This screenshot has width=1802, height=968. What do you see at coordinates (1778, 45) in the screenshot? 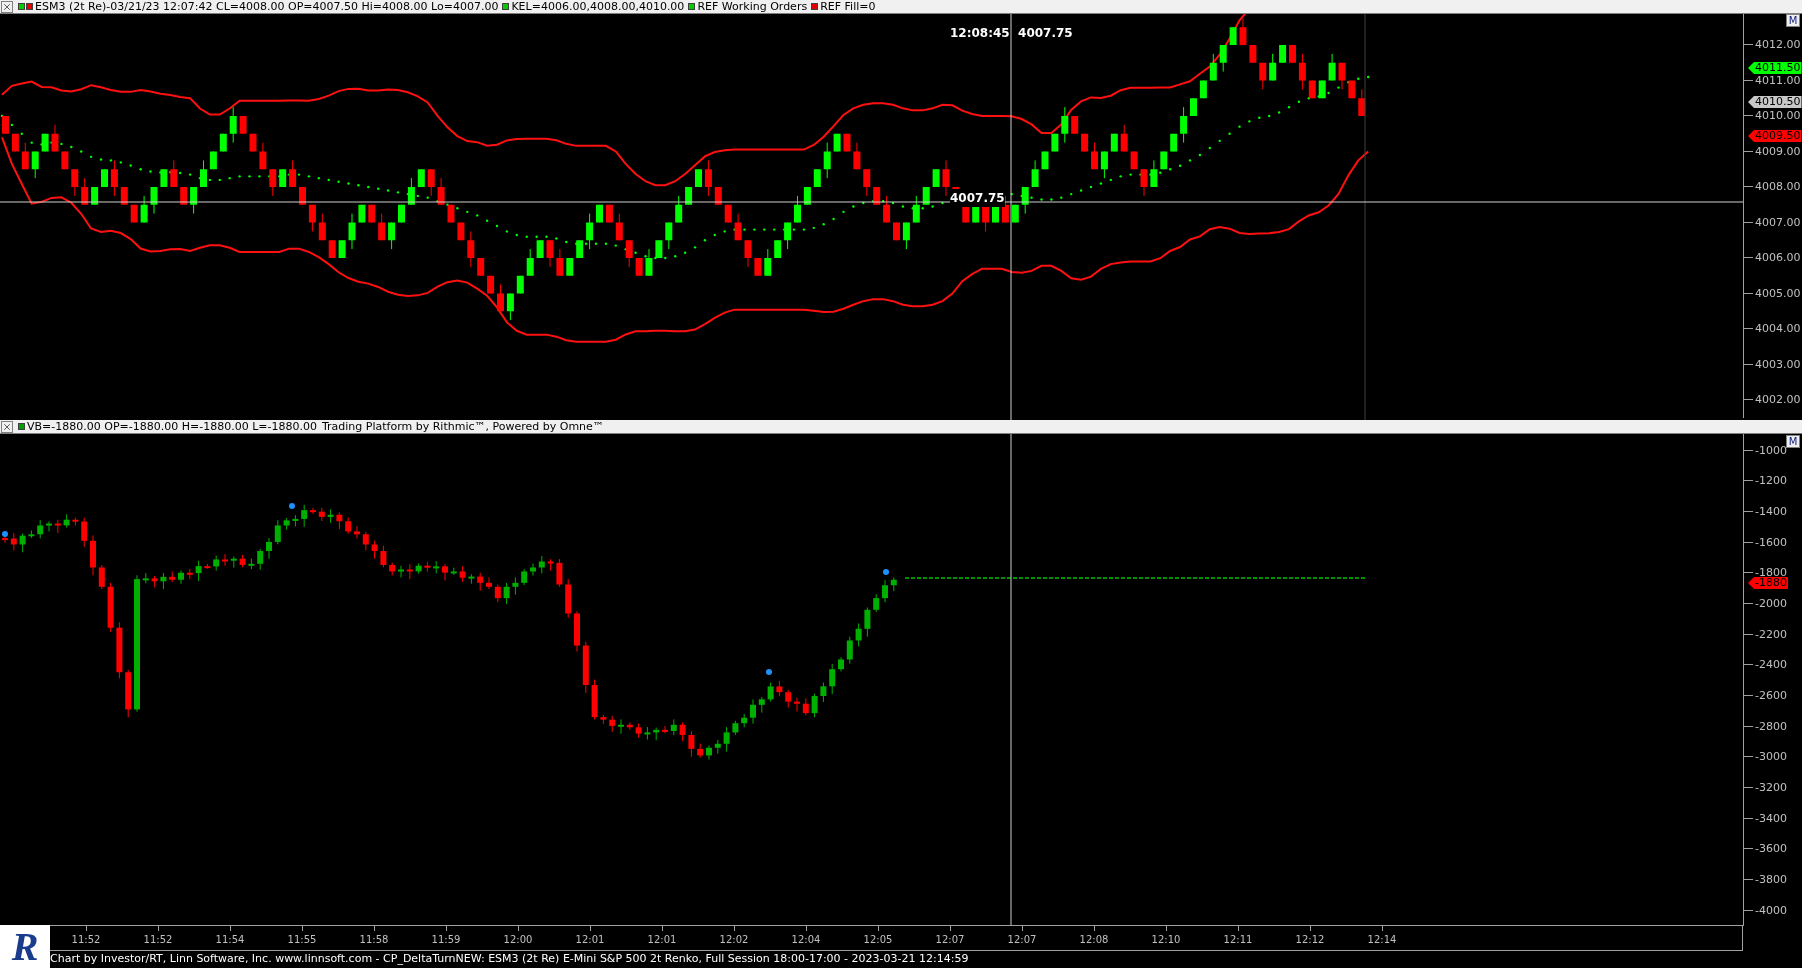
I see `axis-label: 4012.00` at bounding box center [1778, 45].